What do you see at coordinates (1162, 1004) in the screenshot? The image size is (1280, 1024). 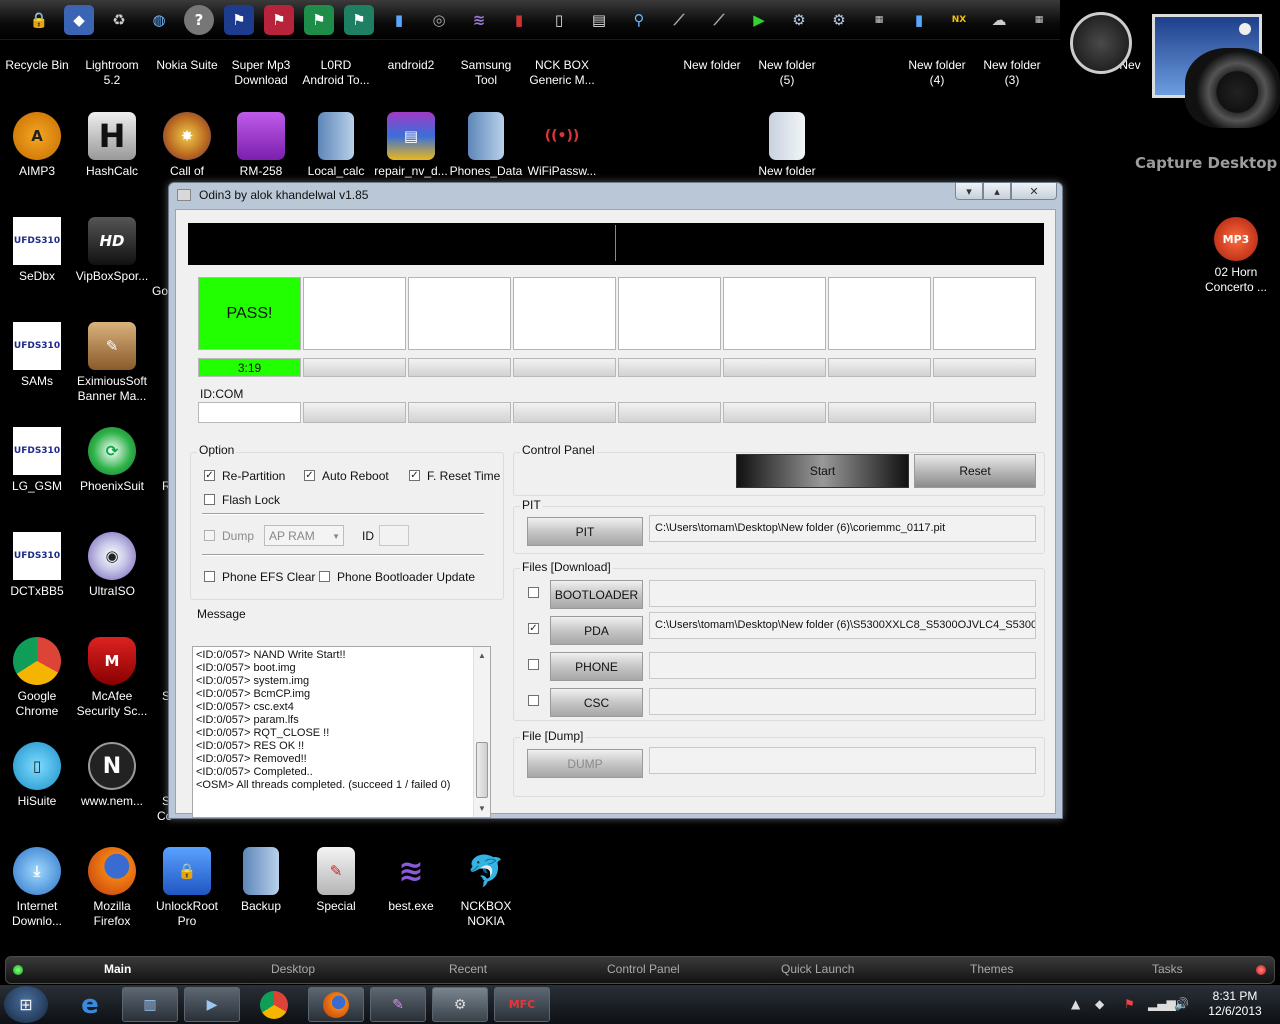 I see `network-icon: ▂▄▆` at bounding box center [1162, 1004].